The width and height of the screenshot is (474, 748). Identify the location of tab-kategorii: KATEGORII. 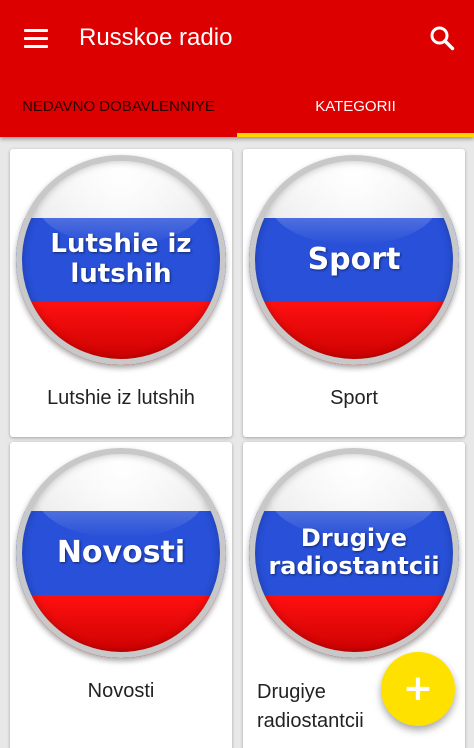
(355, 106).